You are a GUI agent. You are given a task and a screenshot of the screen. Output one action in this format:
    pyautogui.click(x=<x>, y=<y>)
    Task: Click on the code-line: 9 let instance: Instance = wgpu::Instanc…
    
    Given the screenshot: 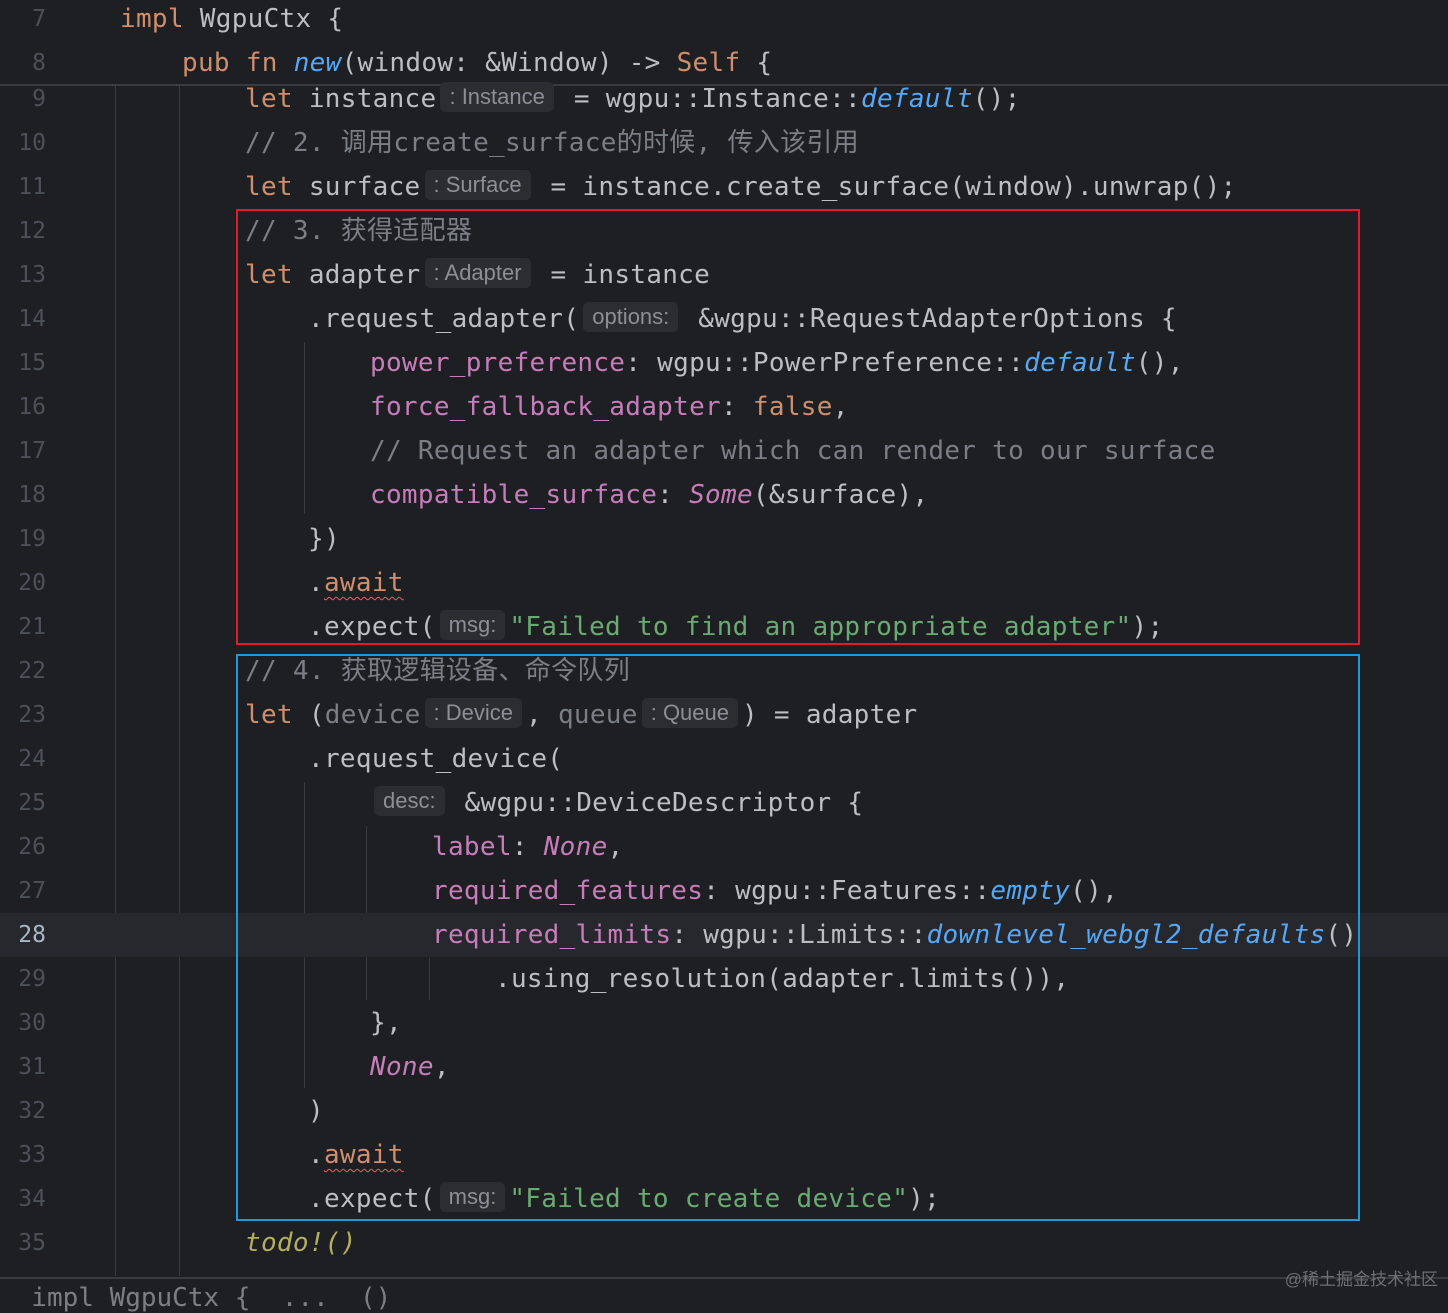 What is the action you would take?
    pyautogui.click(x=724, y=99)
    